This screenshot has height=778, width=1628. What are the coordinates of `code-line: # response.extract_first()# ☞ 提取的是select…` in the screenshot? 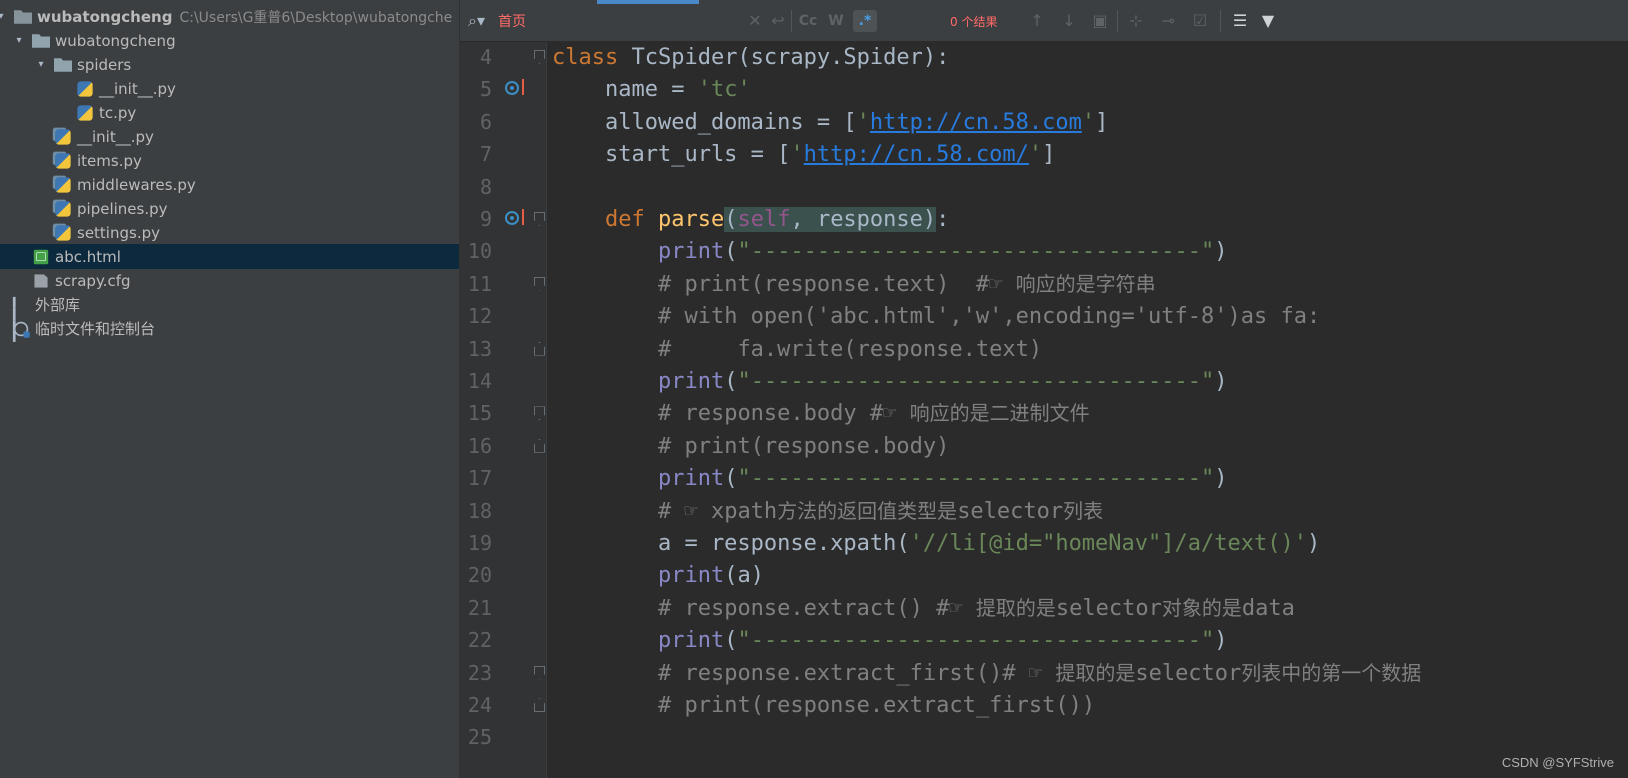 It's located at (986, 673).